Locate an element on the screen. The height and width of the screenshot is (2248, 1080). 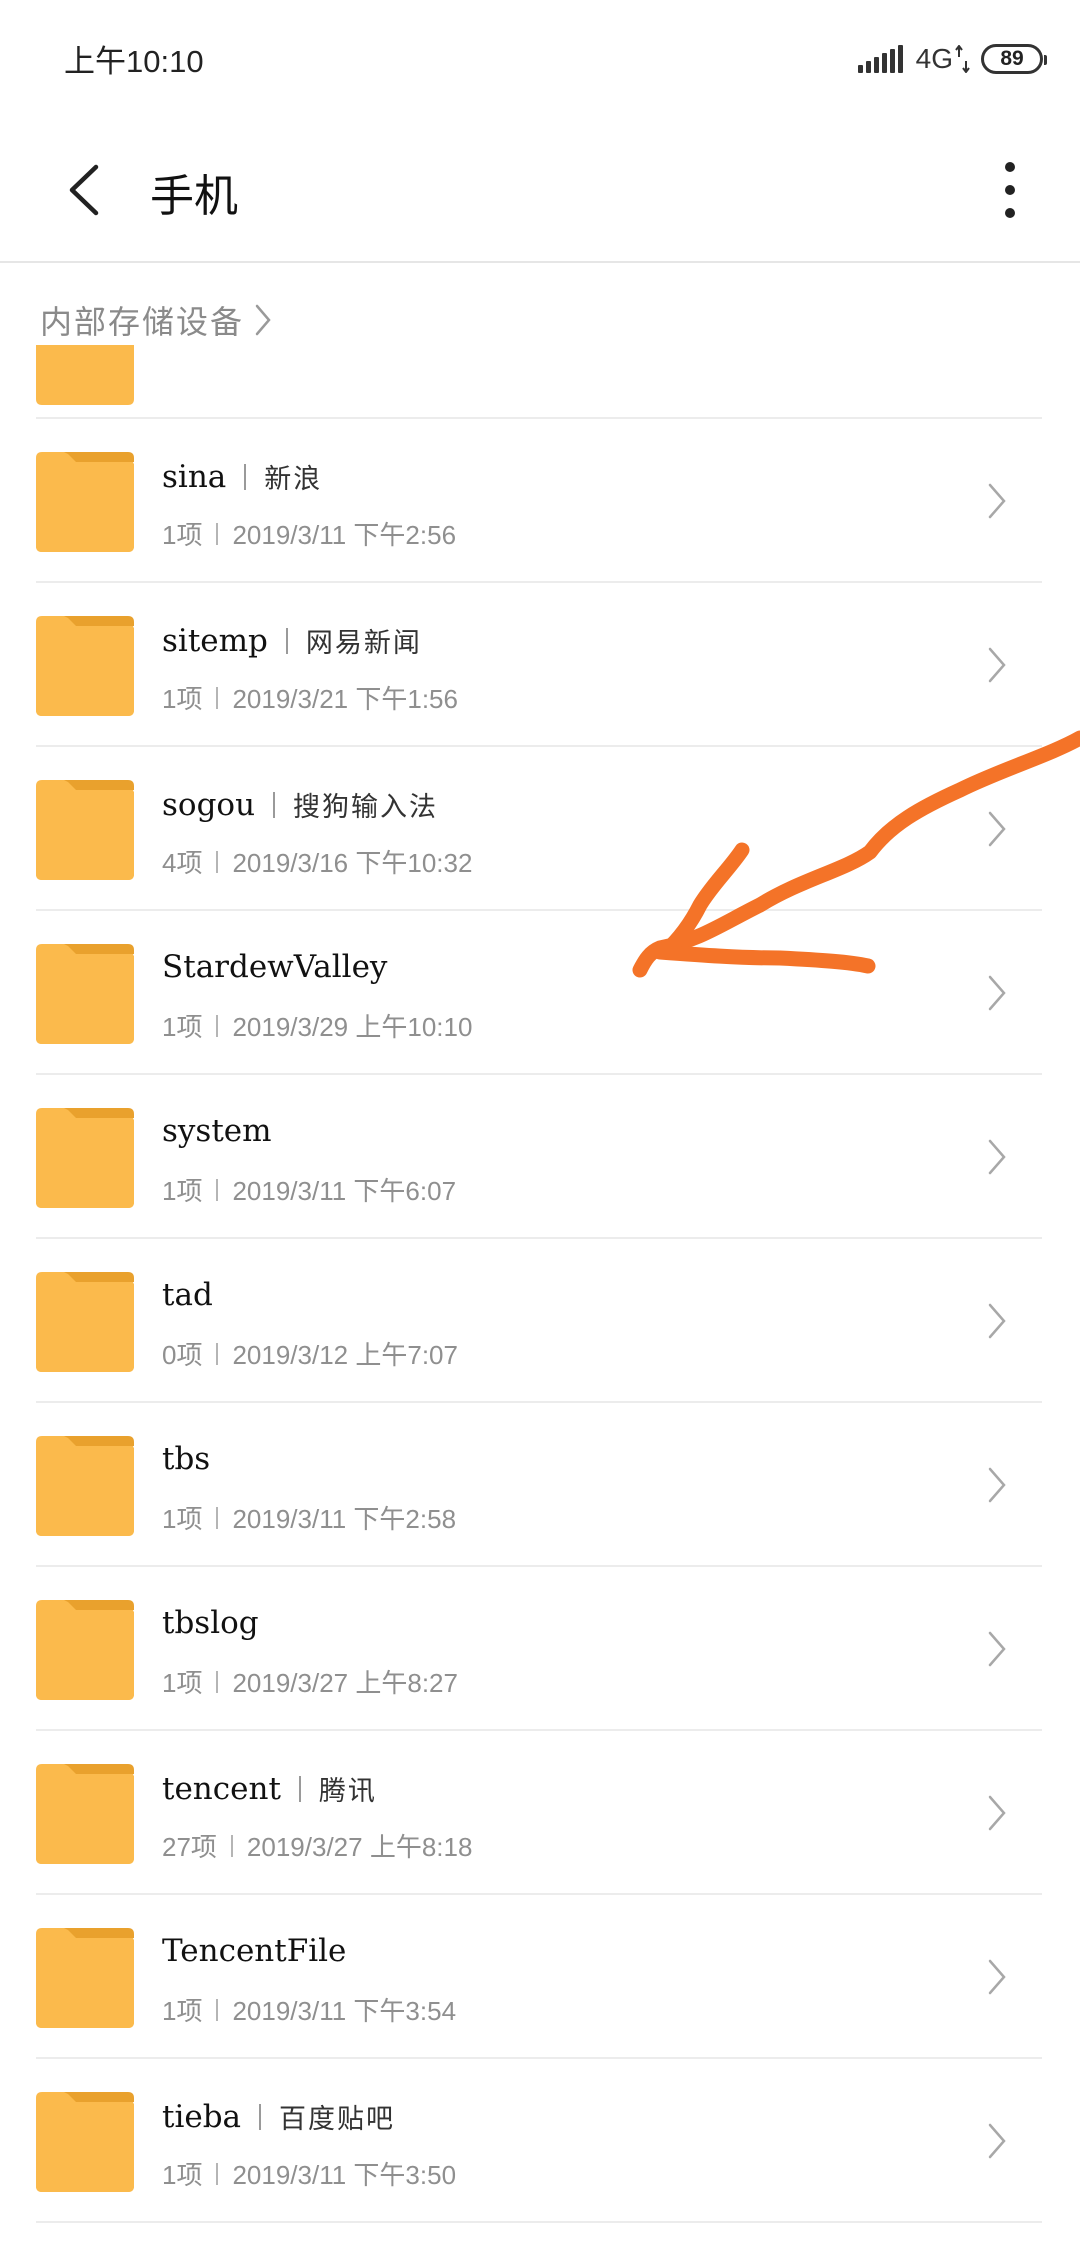
data-transfer-icon is located at coordinates (962, 59).